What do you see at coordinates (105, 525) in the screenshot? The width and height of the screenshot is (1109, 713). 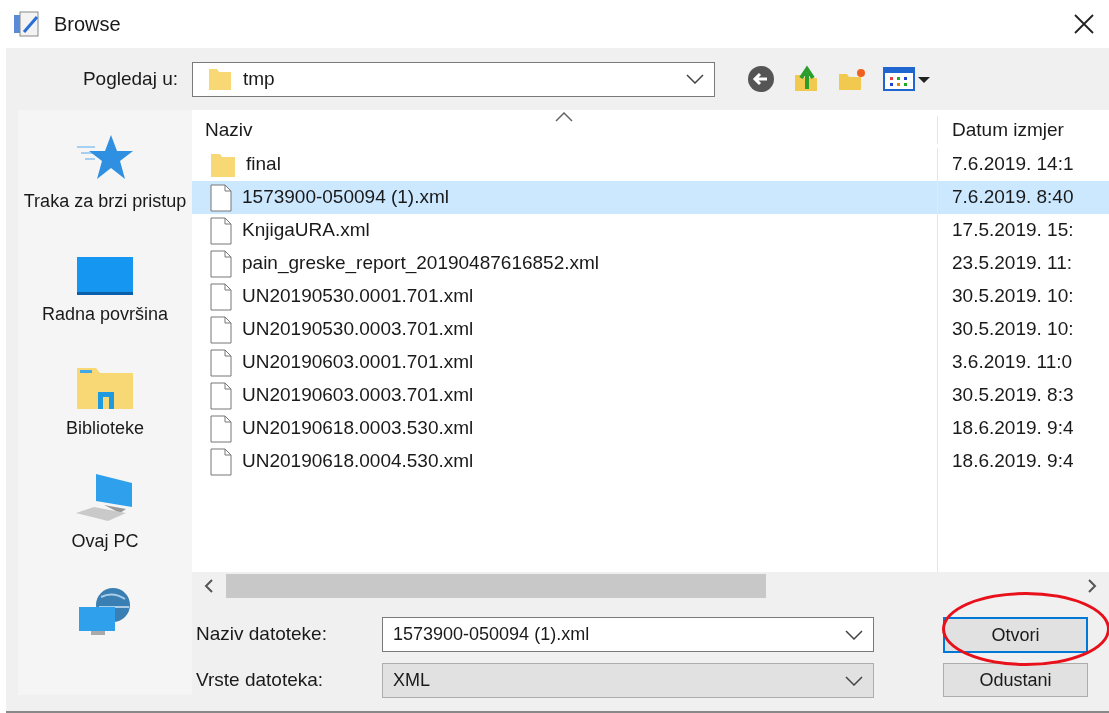 I see `sidebar-item: Ovaj PC` at bounding box center [105, 525].